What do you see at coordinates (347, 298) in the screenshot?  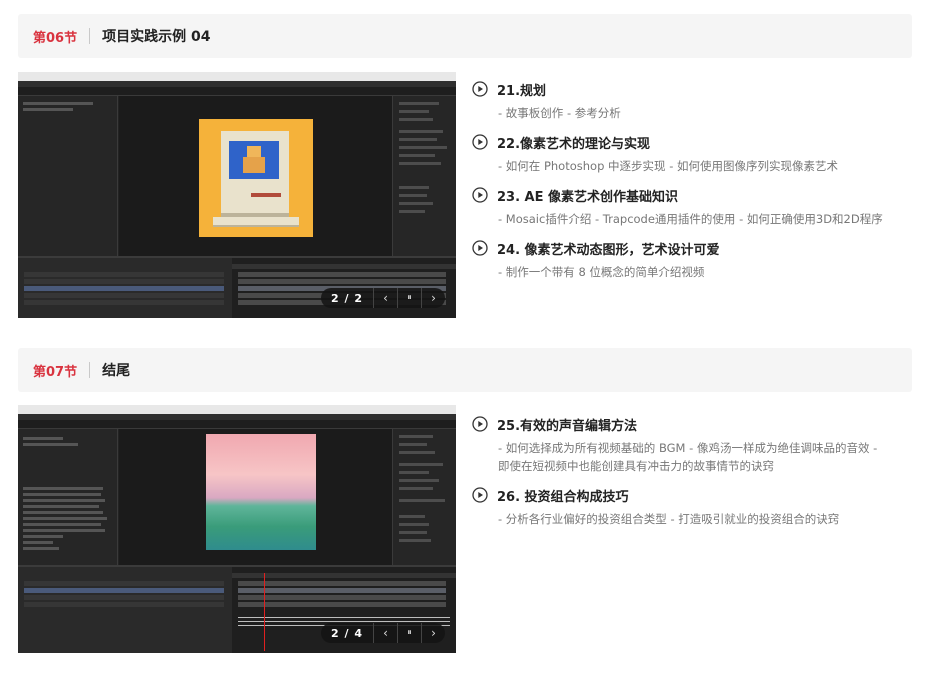 I see `slide-counter: 2 / 2` at bounding box center [347, 298].